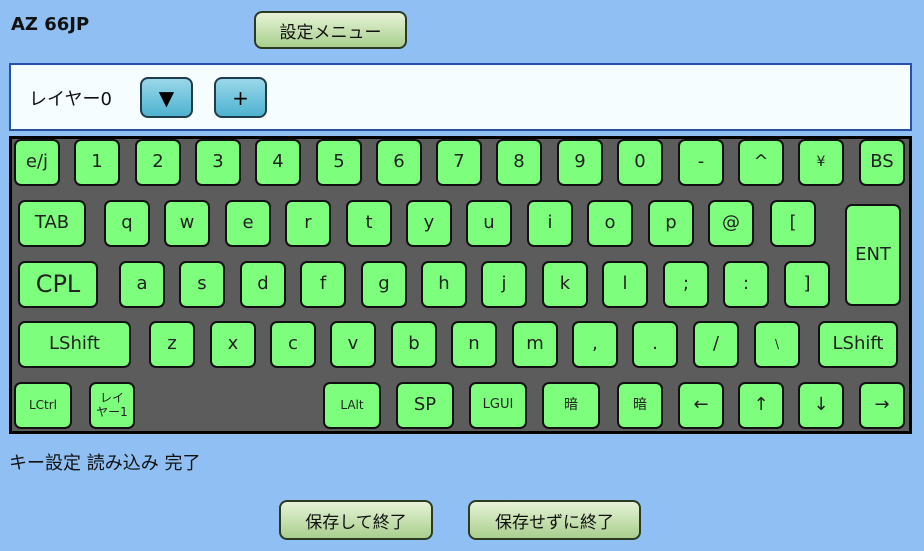 Image resolution: width=924 pixels, height=551 pixels. Describe the element at coordinates (356, 520) in the screenshot. I see `save-and-exit-button: 保存して終了` at that location.